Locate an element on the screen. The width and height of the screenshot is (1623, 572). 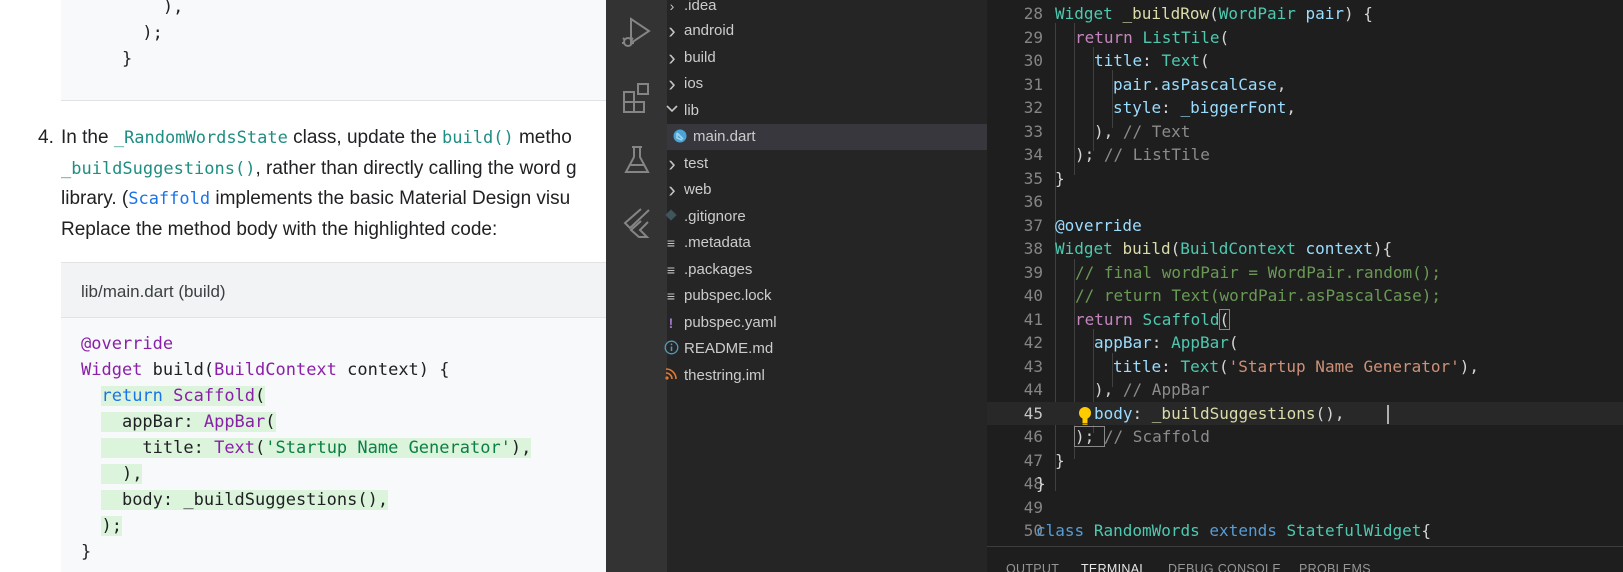
tab-problems: PROBLEMS is located at coordinates (1335, 567).